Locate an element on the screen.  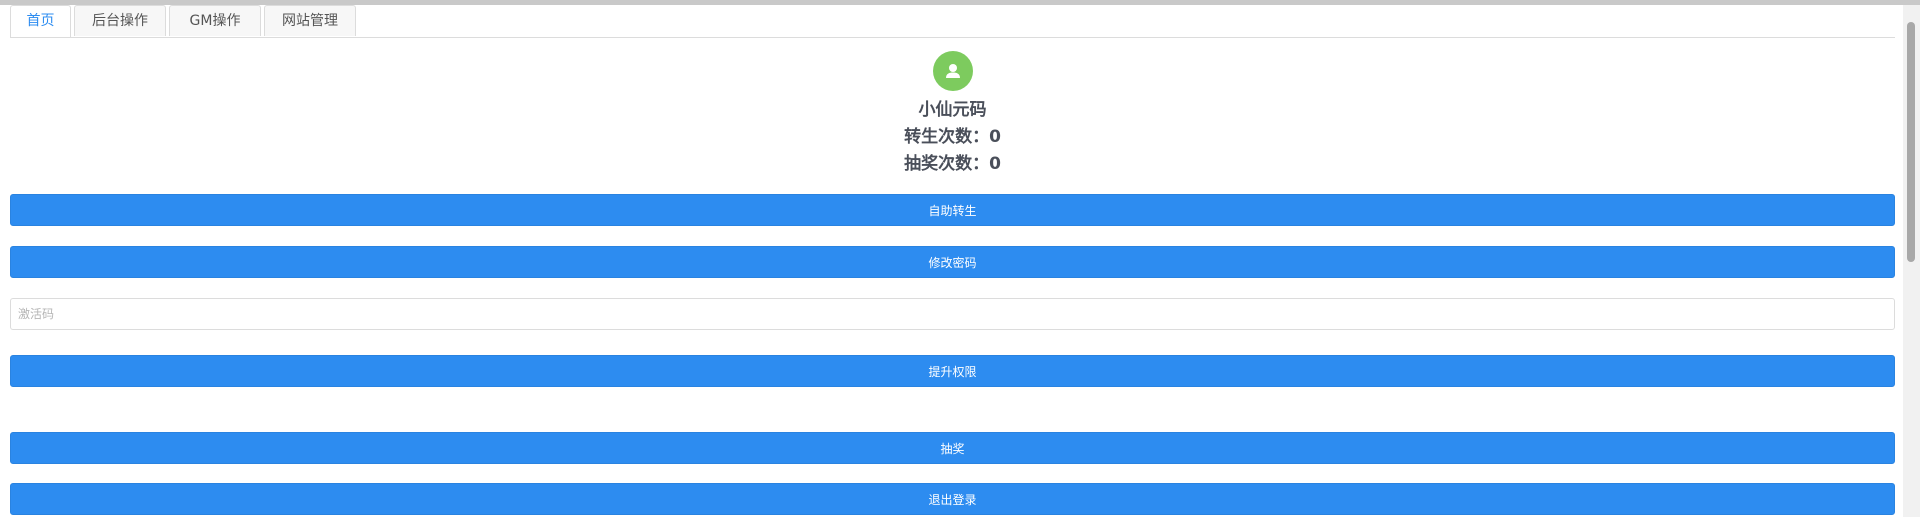
username: 小仙元码 is located at coordinates (952, 110).